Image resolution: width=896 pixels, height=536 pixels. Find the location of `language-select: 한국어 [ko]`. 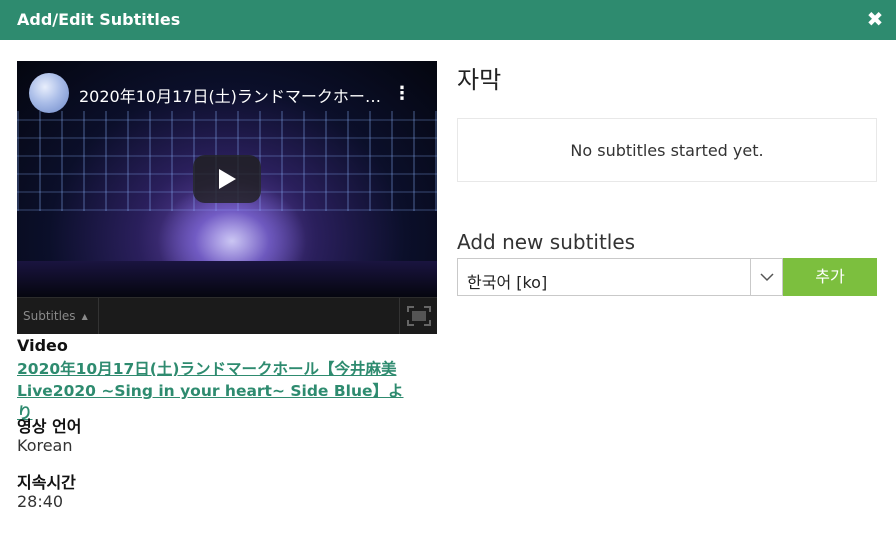

language-select: 한국어 [ko] is located at coordinates (620, 277).